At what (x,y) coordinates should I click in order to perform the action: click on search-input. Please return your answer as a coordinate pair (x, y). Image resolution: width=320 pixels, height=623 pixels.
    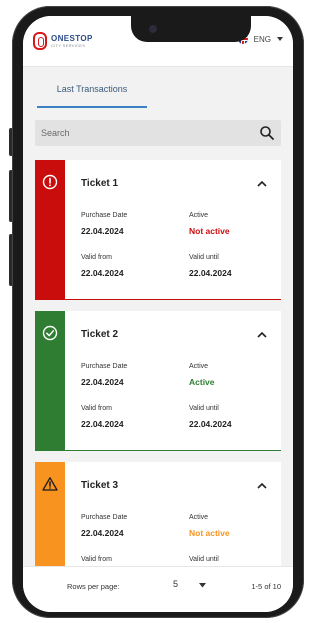
    Looking at the image, I should click on (141, 133).